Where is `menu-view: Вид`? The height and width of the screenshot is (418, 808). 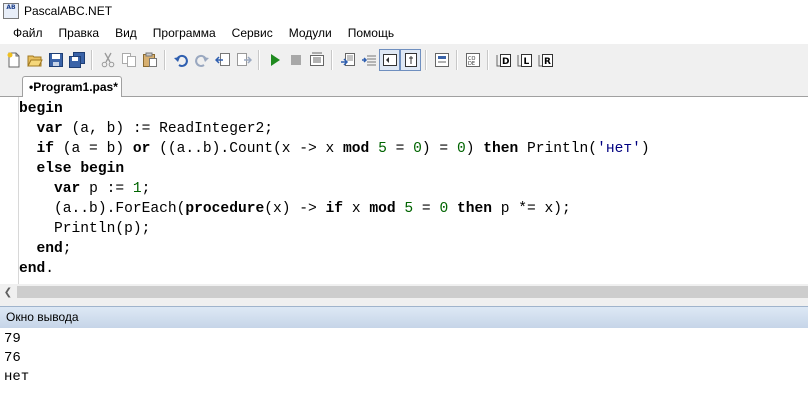
menu-view: Вид is located at coordinates (126, 33).